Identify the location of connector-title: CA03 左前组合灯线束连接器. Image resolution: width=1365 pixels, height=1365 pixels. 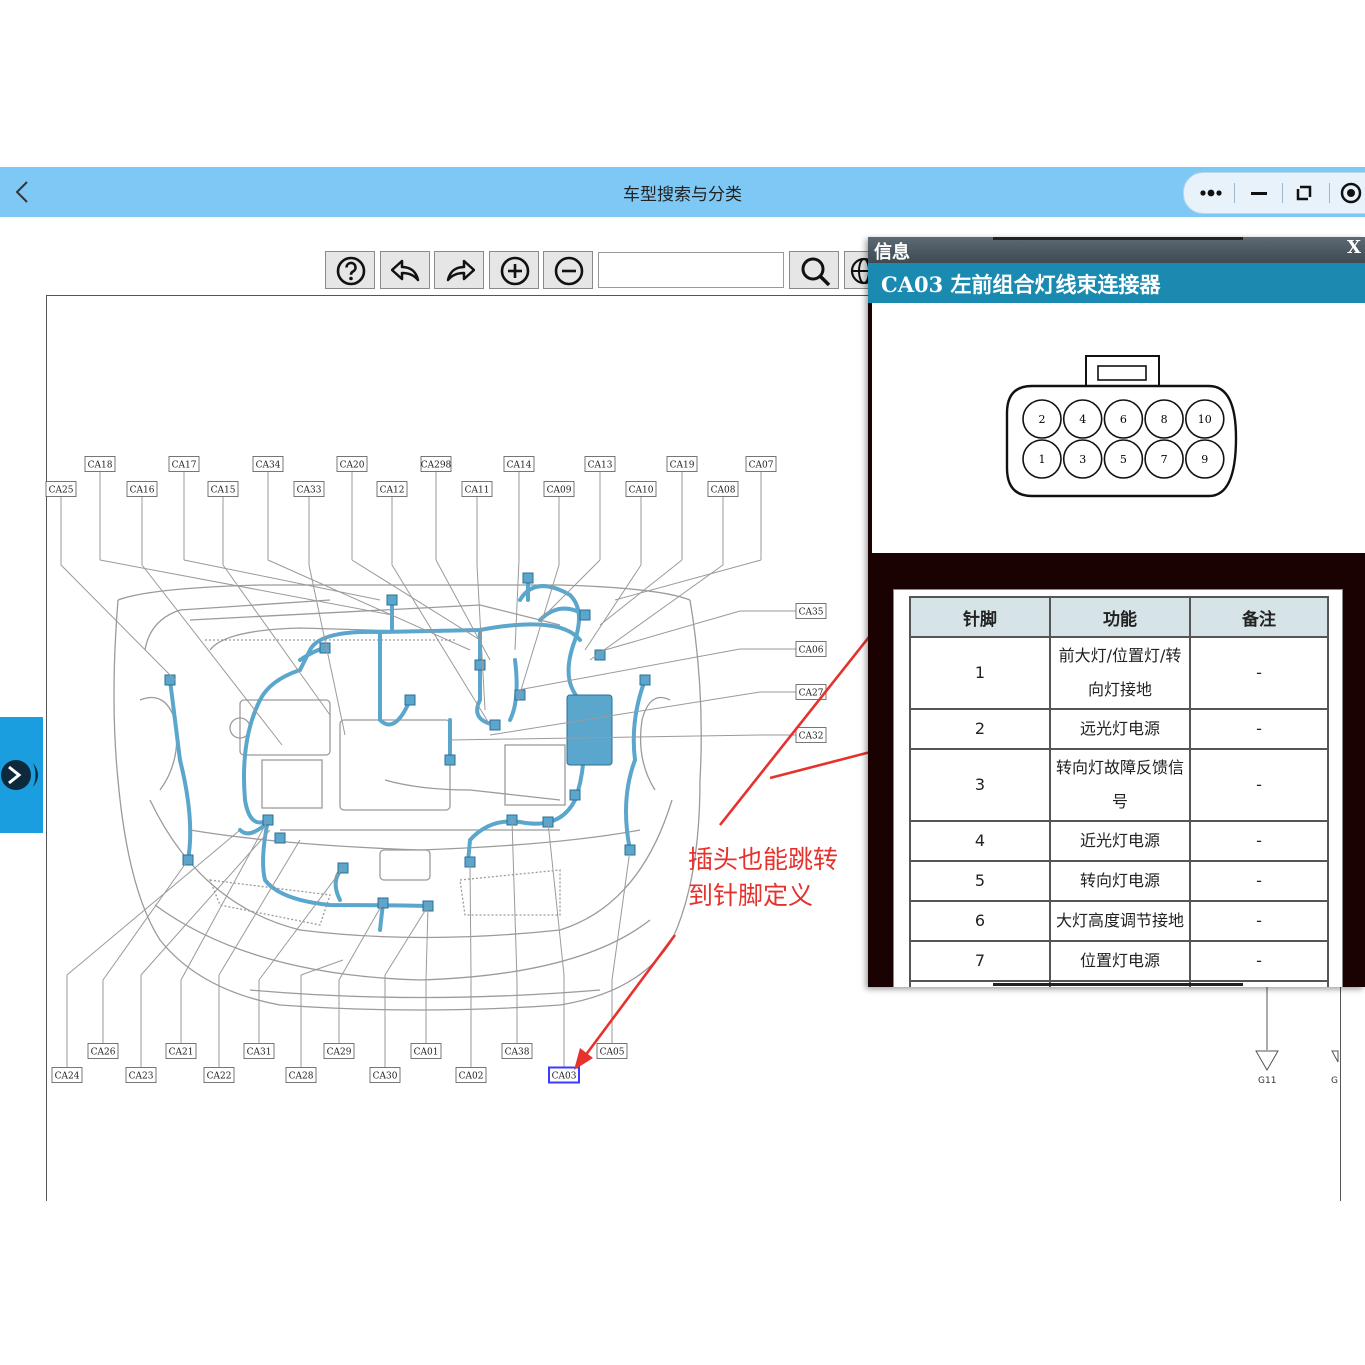
(1021, 284).